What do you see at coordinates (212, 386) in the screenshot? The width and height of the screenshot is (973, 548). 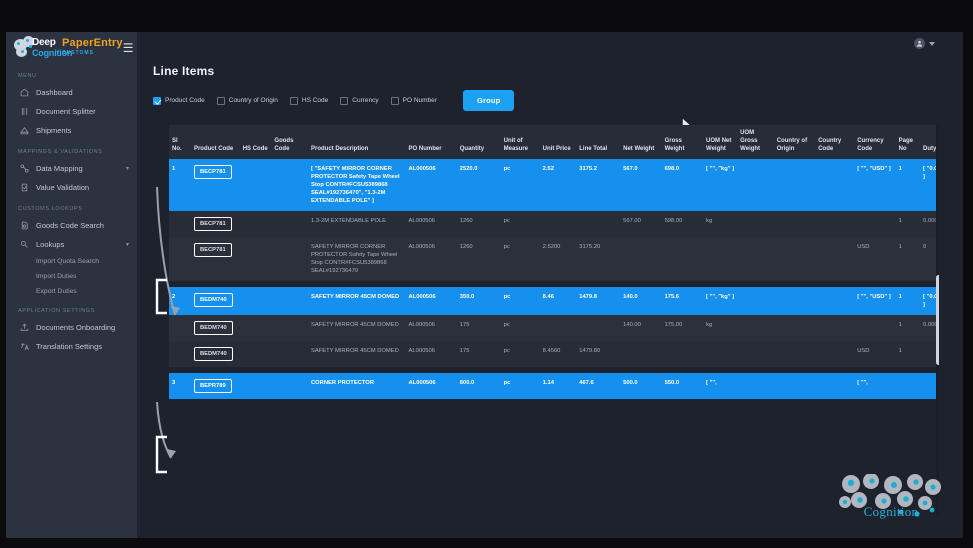 I see `product-code-chip: BEPR789` at bounding box center [212, 386].